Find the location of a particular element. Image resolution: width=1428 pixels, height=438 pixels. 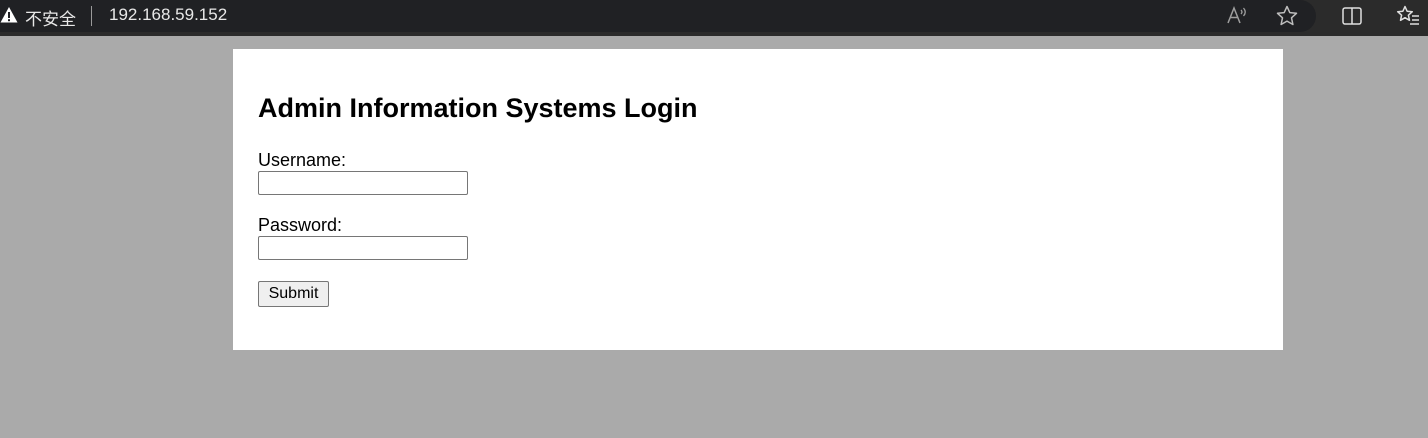

username-input is located at coordinates (363, 183).